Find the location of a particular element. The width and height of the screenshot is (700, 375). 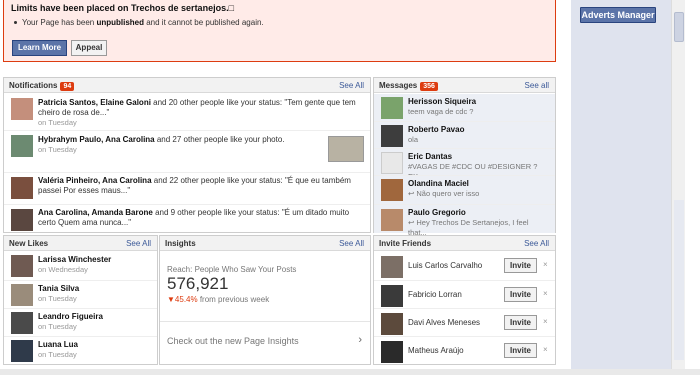

insights-header: Insights See All is located at coordinates (265, 243).